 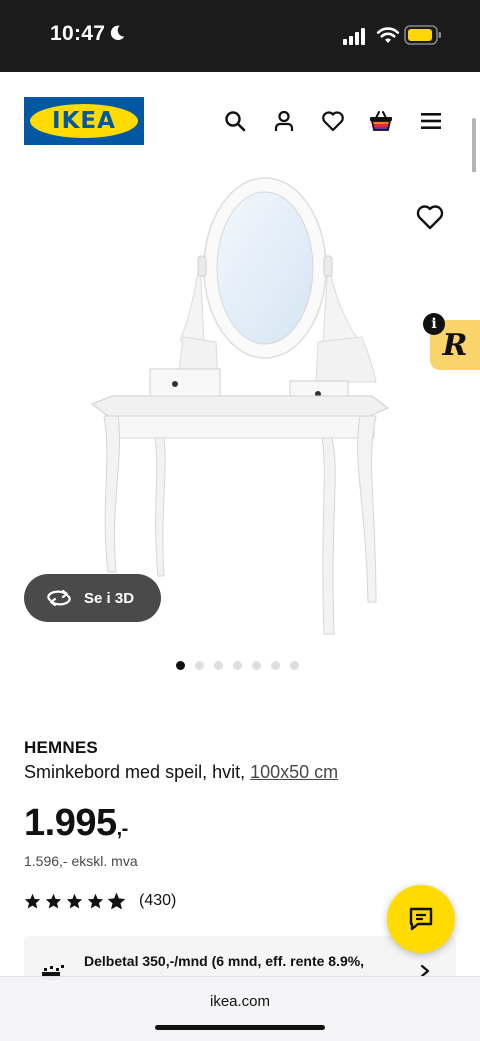 I want to click on site-header: IKEA, so click(x=240, y=122).